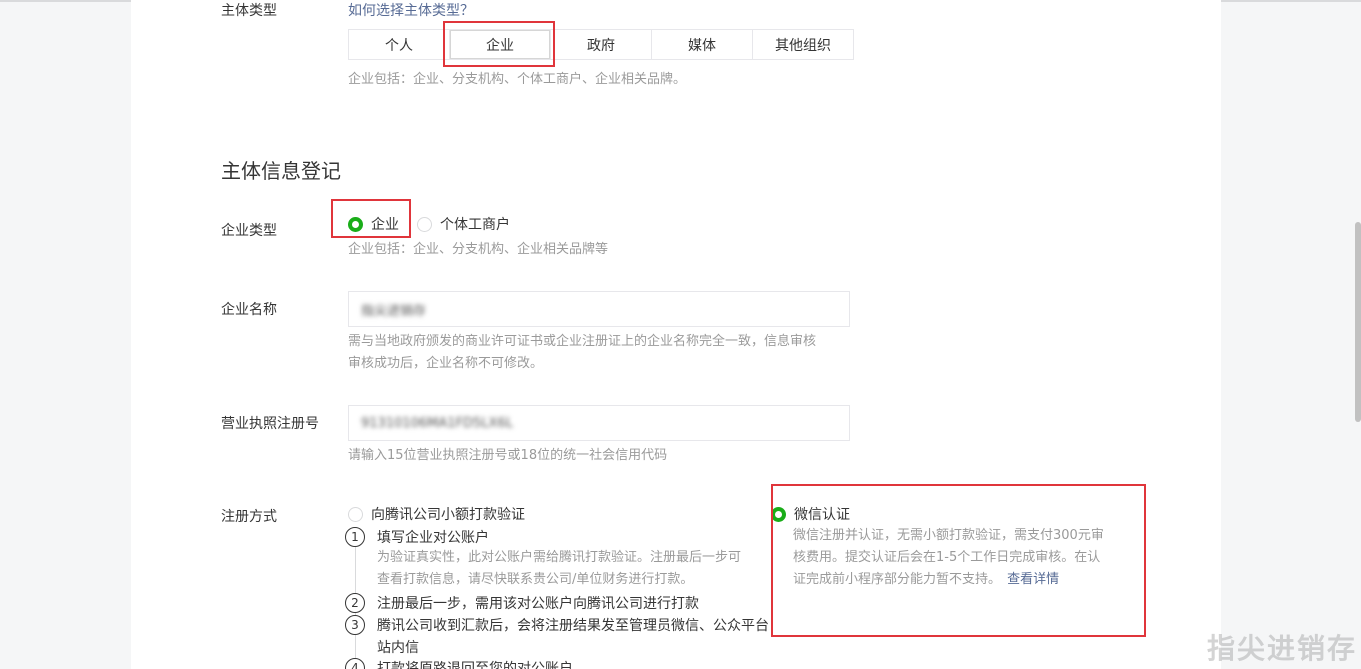  I want to click on step-title: 填写企业对公账户, so click(433, 538).